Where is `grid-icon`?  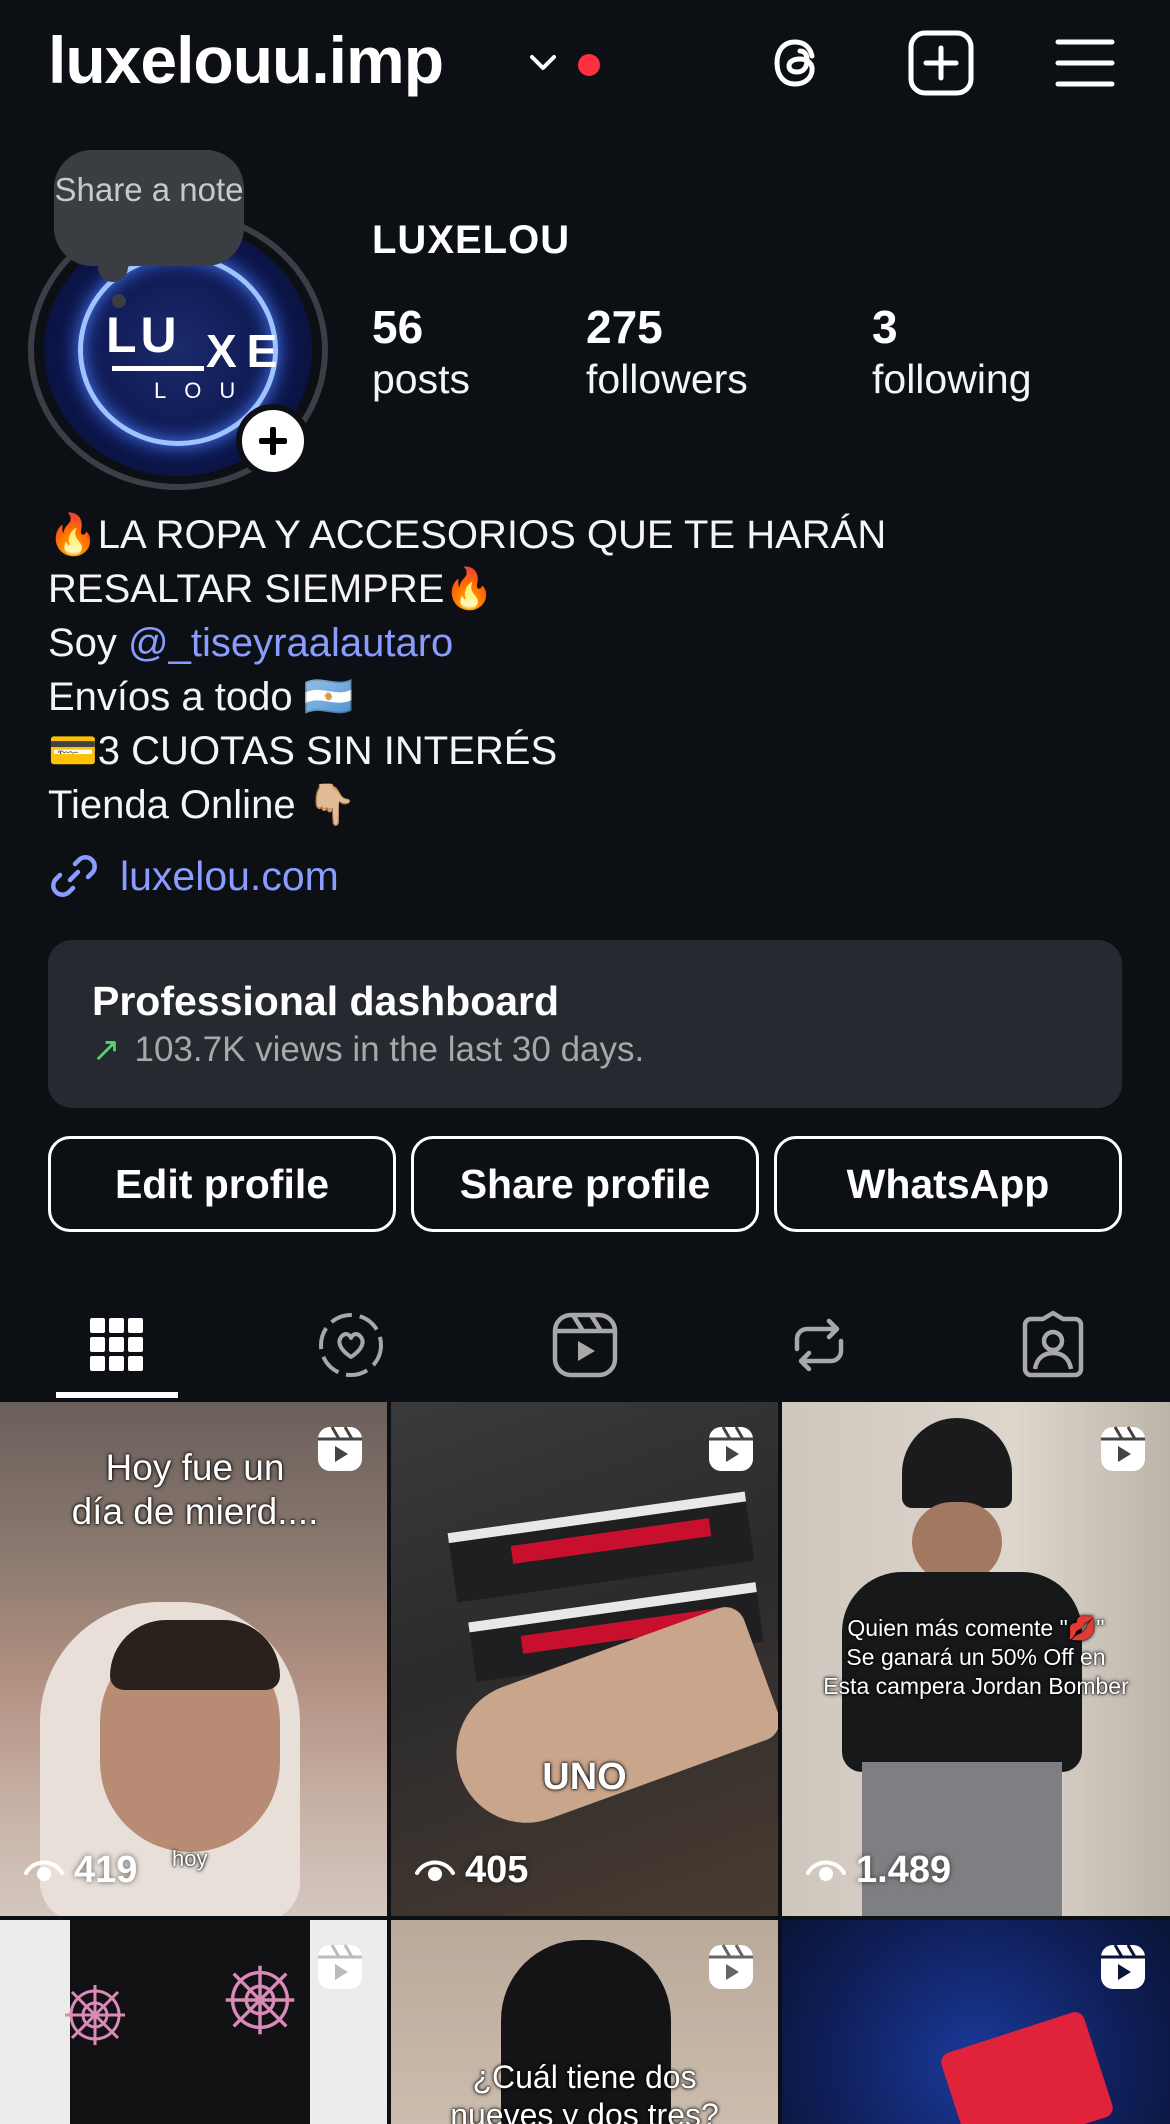
grid-icon is located at coordinates (116, 1344).